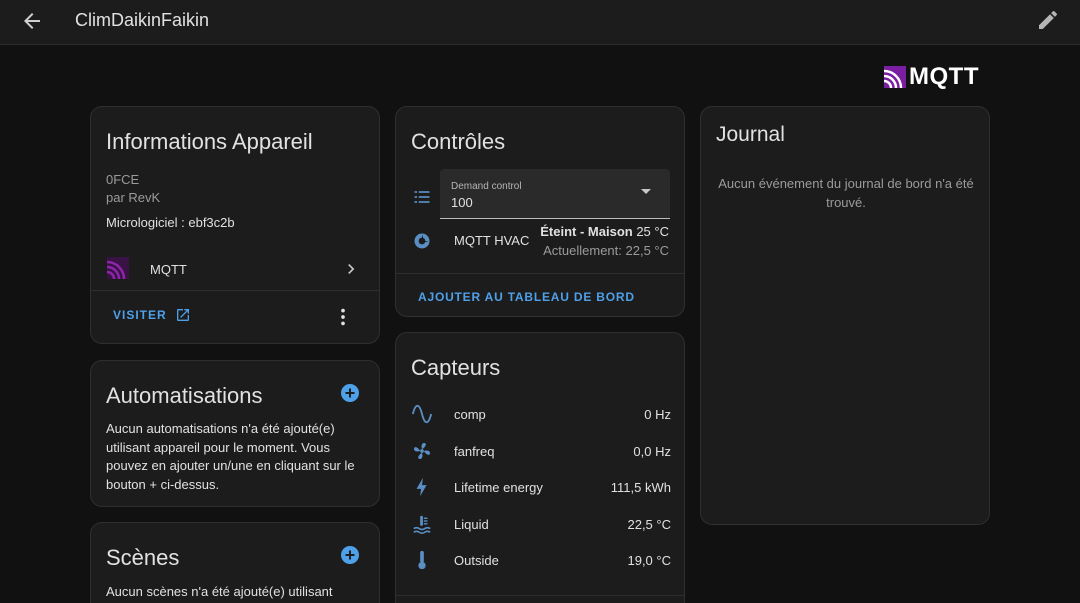 The image size is (1080, 603). I want to click on sensor-value: 0 Hz, so click(657, 414).